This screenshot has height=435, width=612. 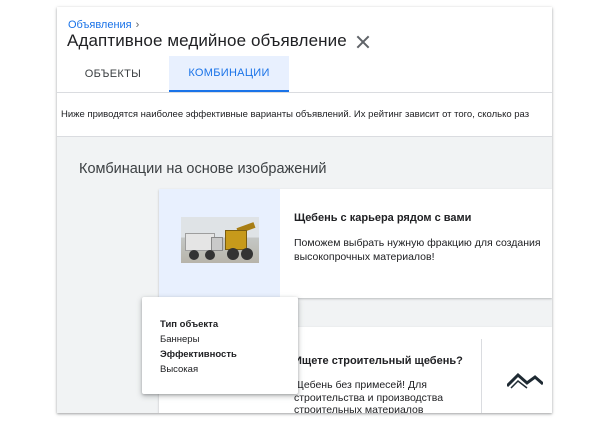 I want to click on ad-description-line: Щебень без примесей! Для, so click(x=360, y=385).